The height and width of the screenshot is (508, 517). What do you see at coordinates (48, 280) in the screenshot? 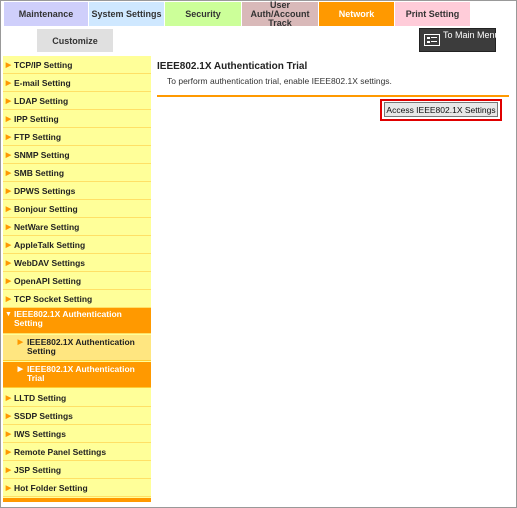
I see `sidebar-item-label: OpenAPI Setting` at bounding box center [48, 280].